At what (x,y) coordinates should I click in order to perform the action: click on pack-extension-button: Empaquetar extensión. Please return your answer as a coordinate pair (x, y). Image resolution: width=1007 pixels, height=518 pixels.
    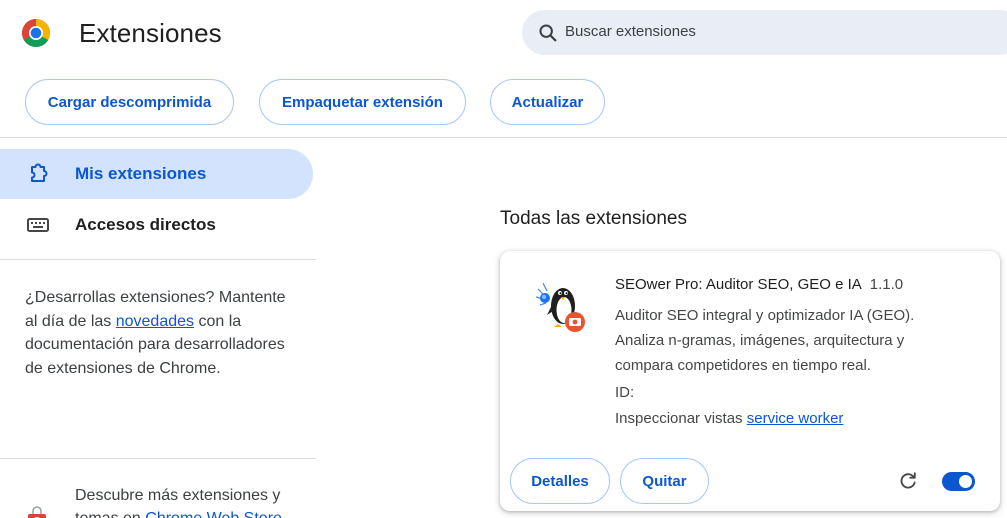
    Looking at the image, I should click on (362, 102).